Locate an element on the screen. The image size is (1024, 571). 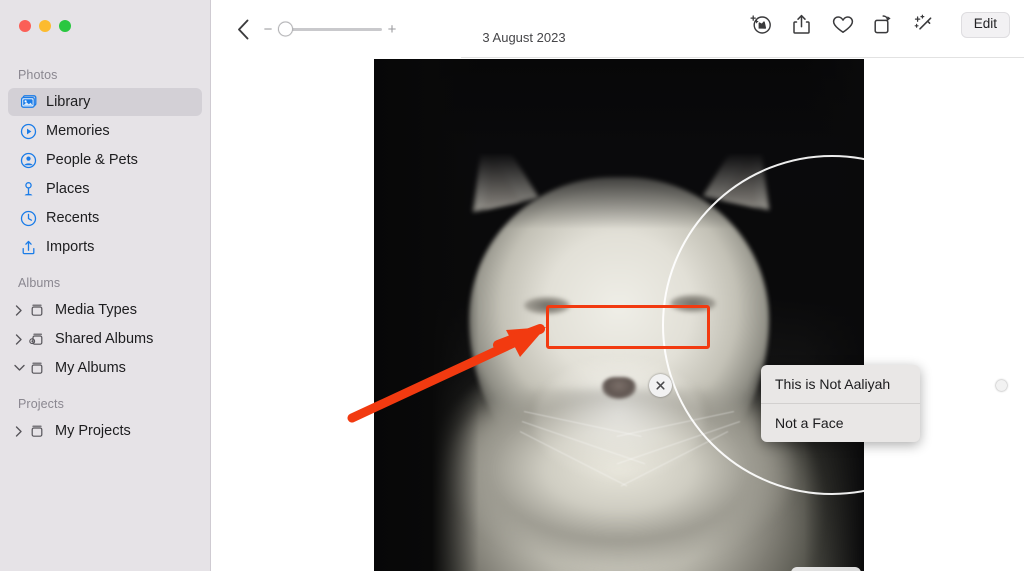
sidebar-item-label: My Albums is located at coordinates (90, 368).